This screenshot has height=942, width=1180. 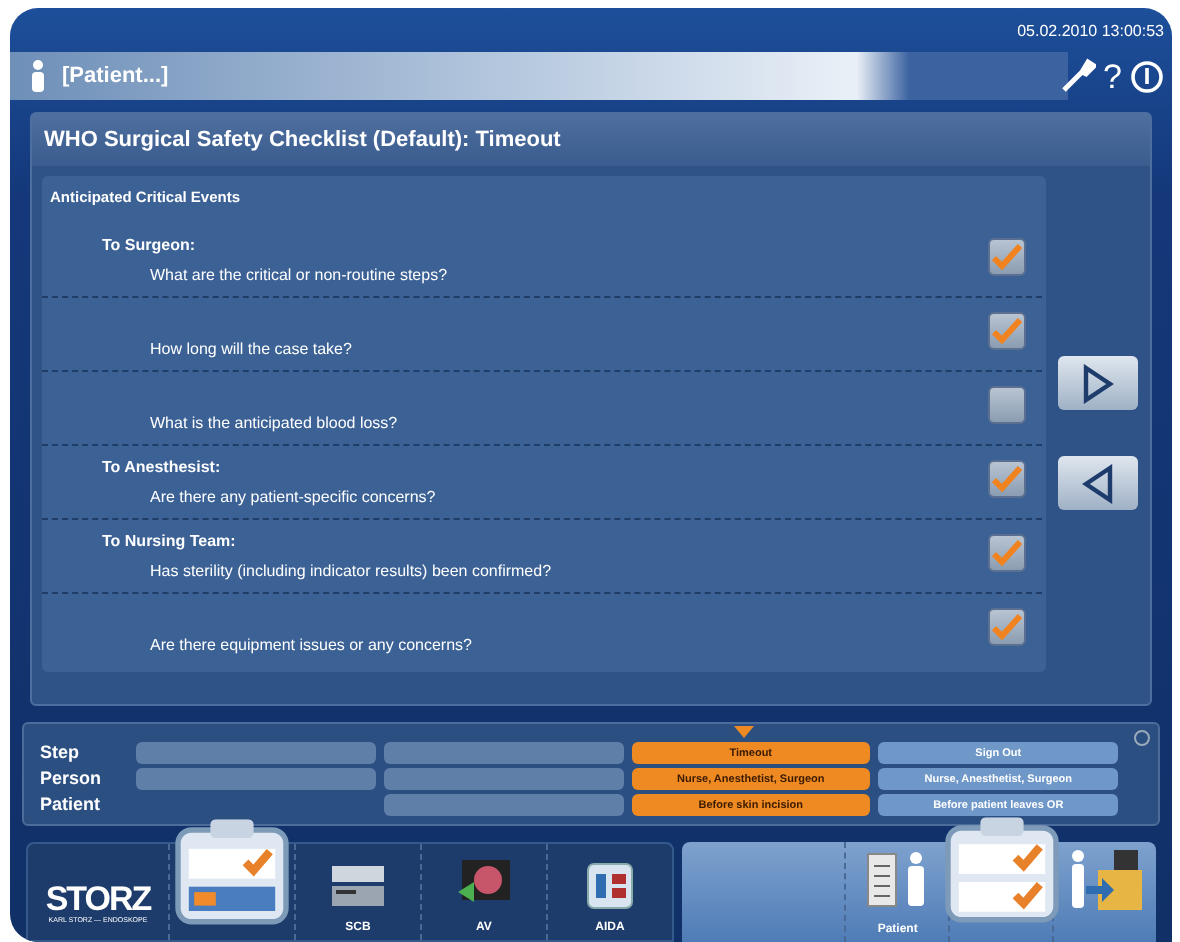 What do you see at coordinates (310, 645) in the screenshot?
I see `question-text: Are there equipment issues or any concerns?` at bounding box center [310, 645].